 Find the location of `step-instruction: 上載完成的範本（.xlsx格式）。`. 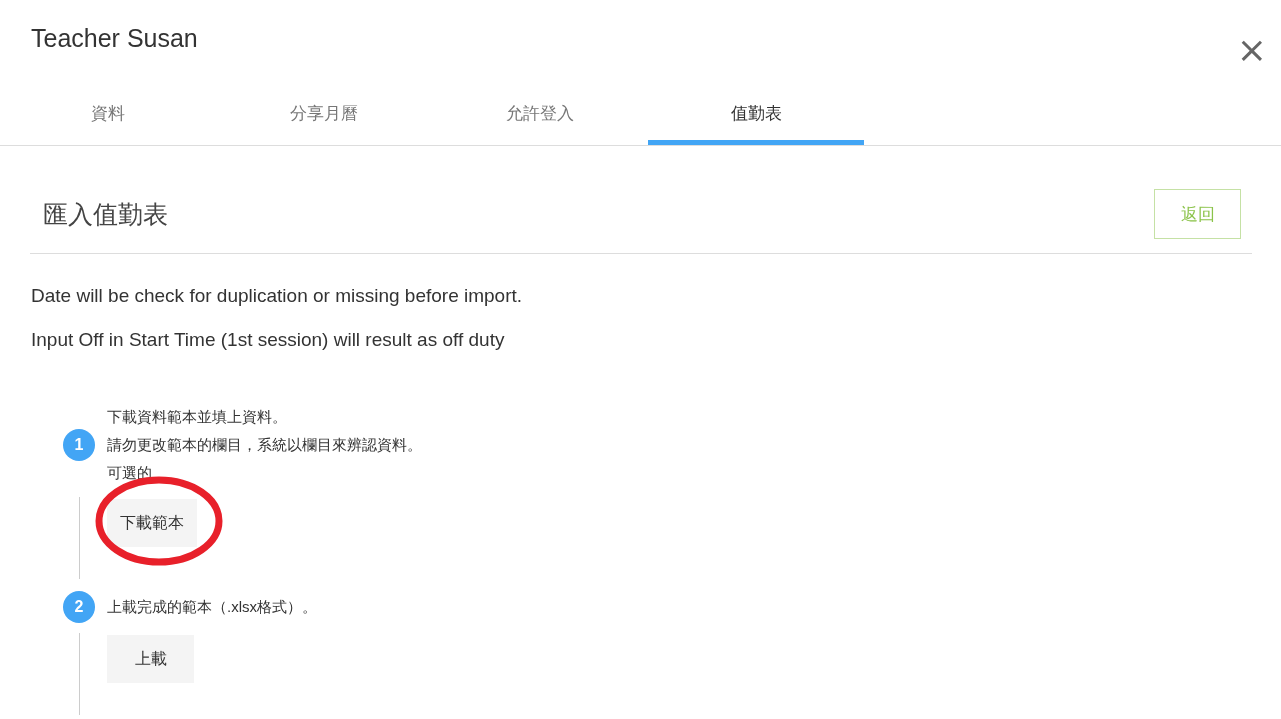

step-instruction: 上載完成的範本（.xlsx格式）。 is located at coordinates (212, 607).